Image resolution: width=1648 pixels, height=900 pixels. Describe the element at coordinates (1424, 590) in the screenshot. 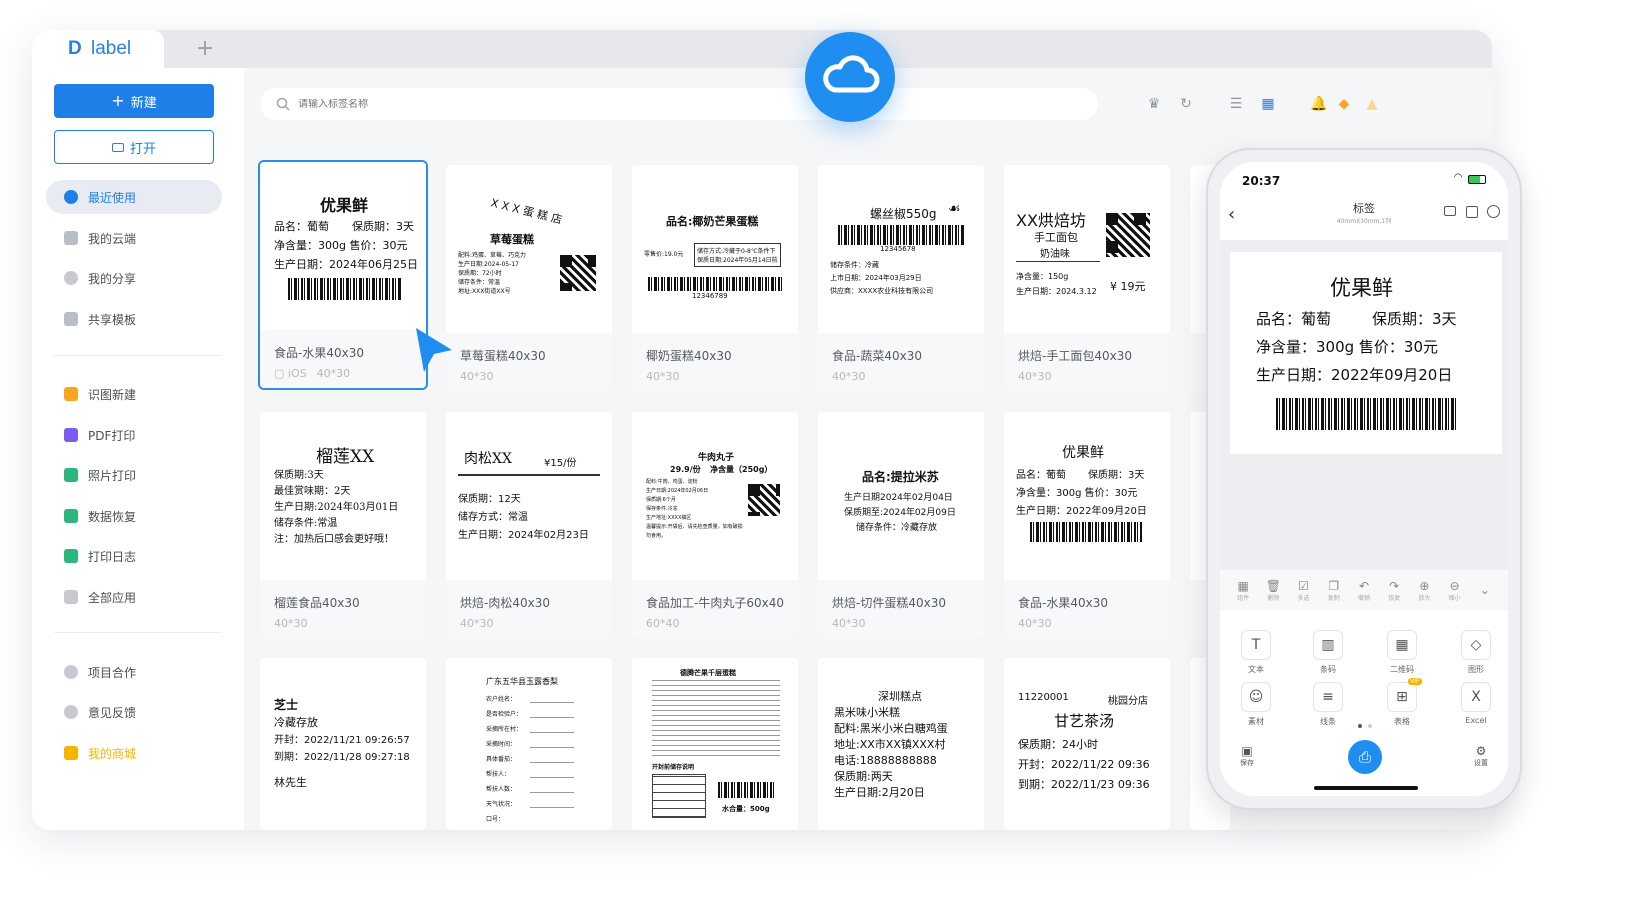

I see `tool-zoom-in: ⊕ 放大` at that location.